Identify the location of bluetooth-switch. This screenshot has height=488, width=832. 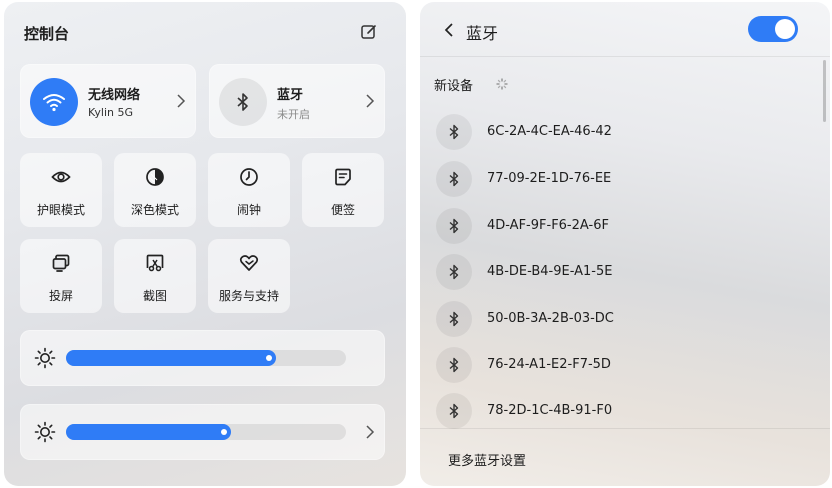
(773, 29).